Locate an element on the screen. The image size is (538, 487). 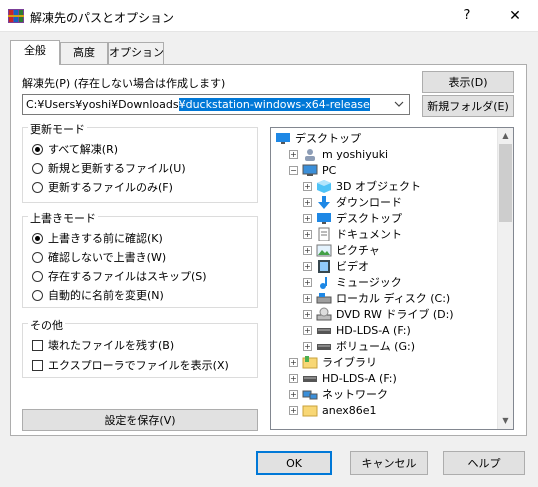
tree-item: + ダウンロード is located at coordinates (352, 202).